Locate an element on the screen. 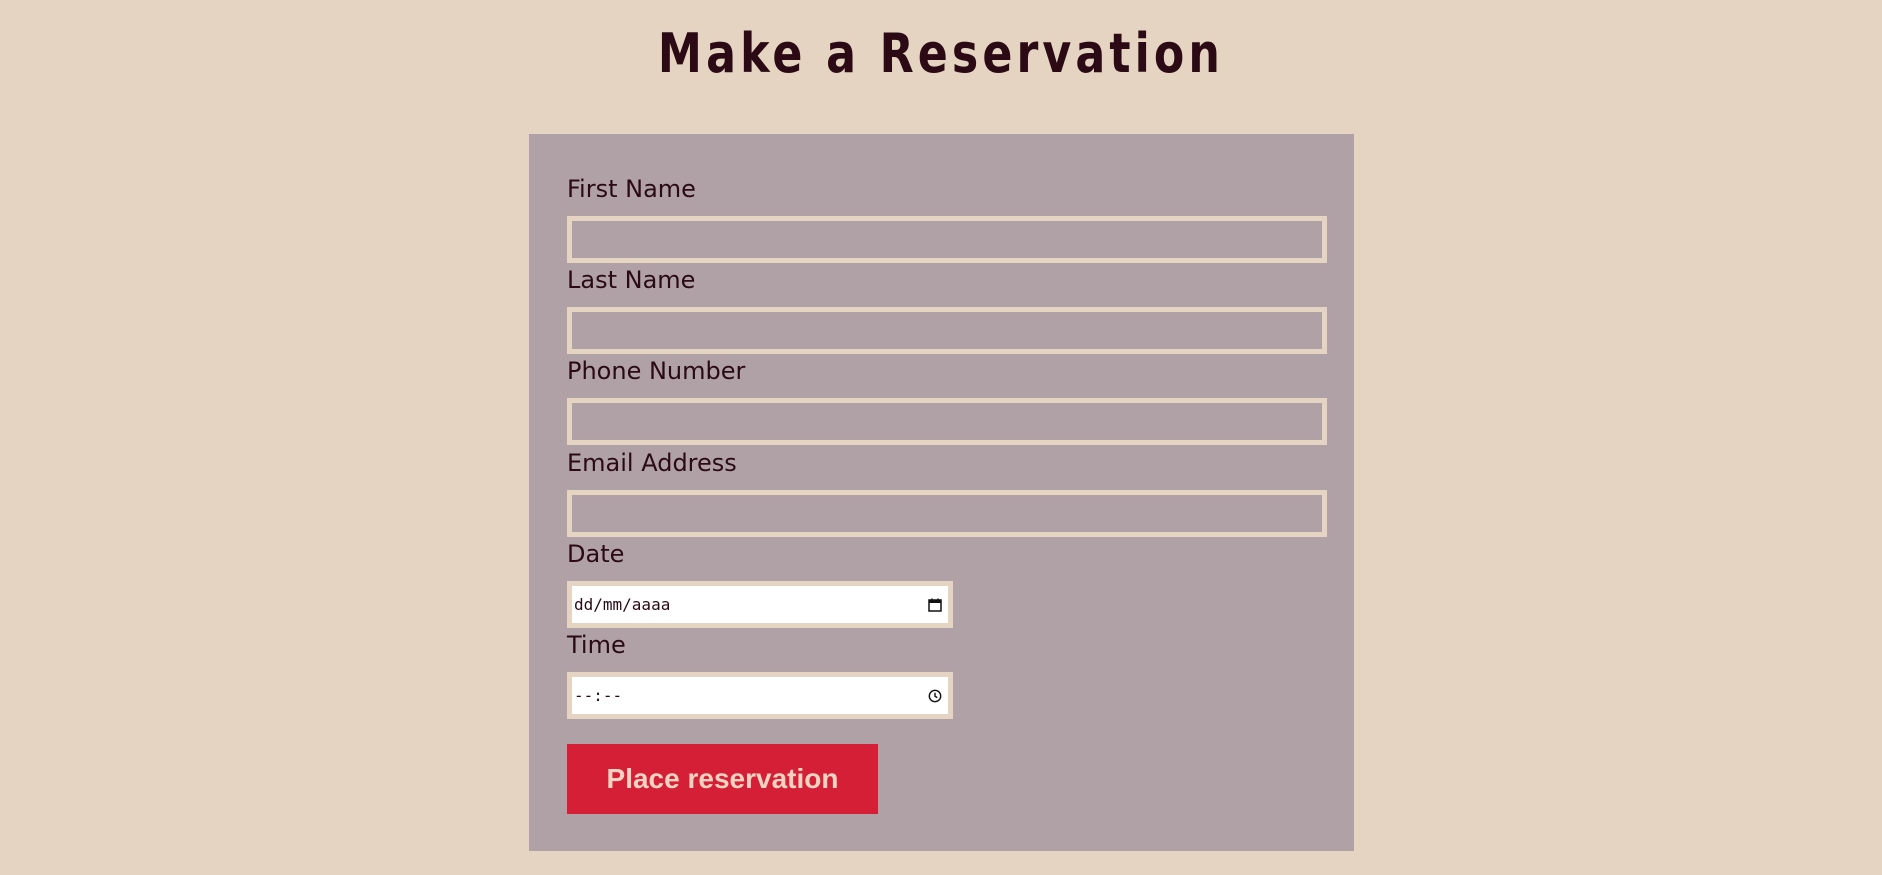  time-placeholder: --:-- is located at coordinates (598, 695).